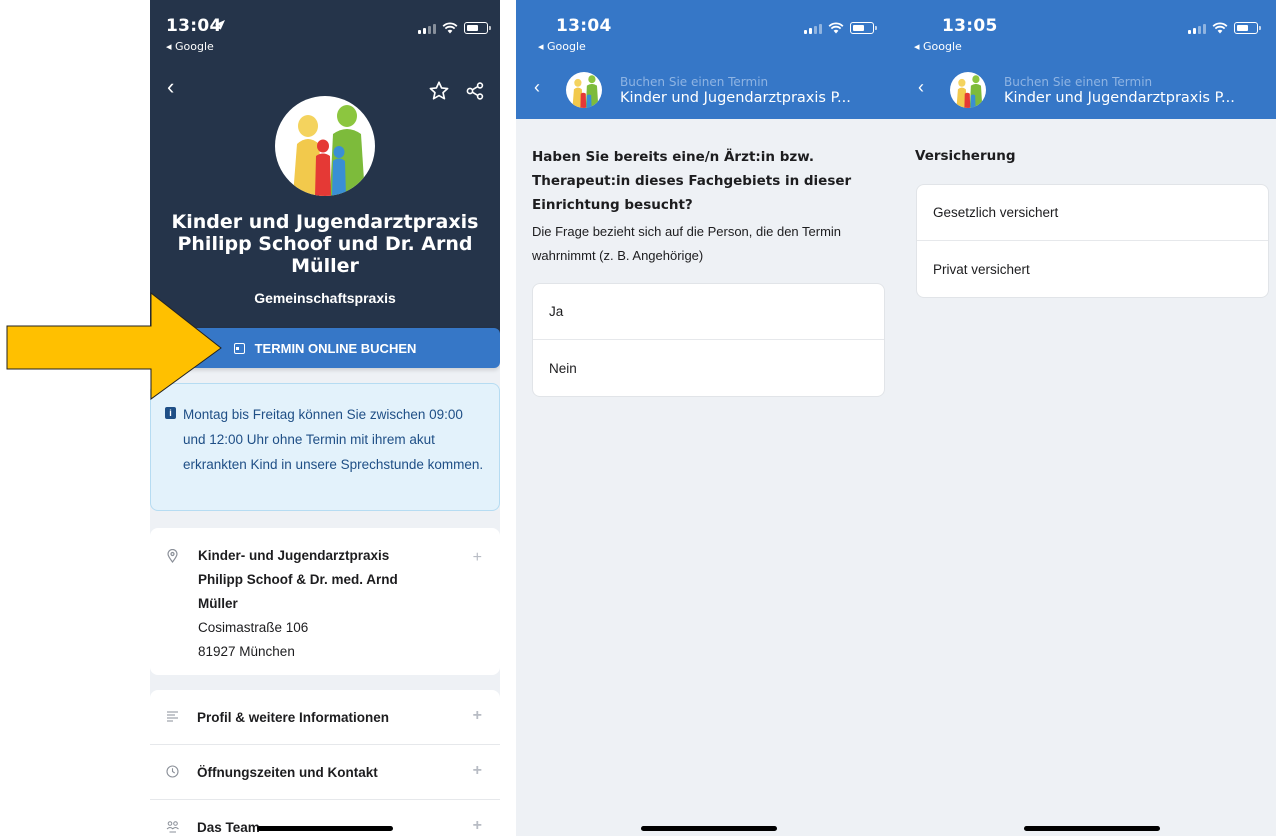  Describe the element at coordinates (114, 345) in the screenshot. I see `annotation-arrow` at that location.